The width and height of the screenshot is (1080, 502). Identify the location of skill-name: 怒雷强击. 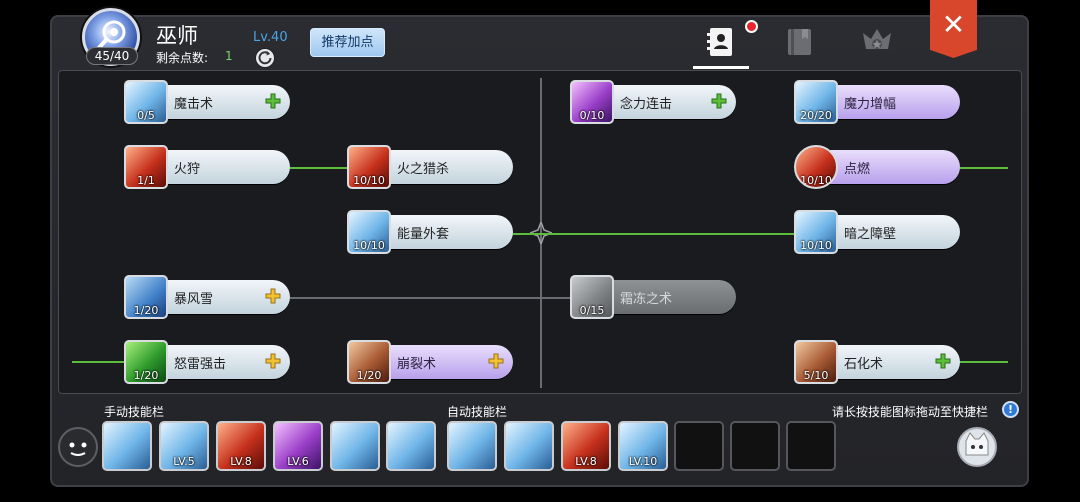
(200, 364).